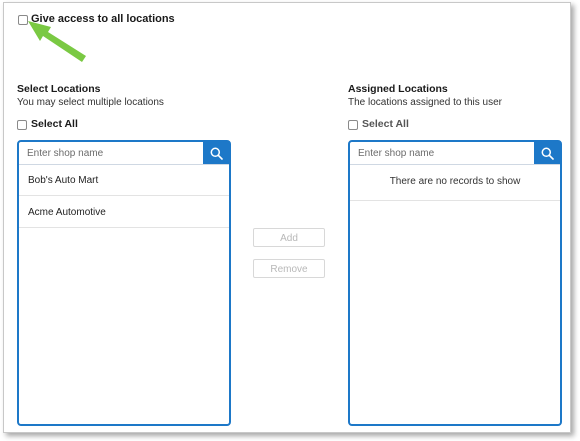  What do you see at coordinates (442, 153) in the screenshot?
I see `assigned-search-input` at bounding box center [442, 153].